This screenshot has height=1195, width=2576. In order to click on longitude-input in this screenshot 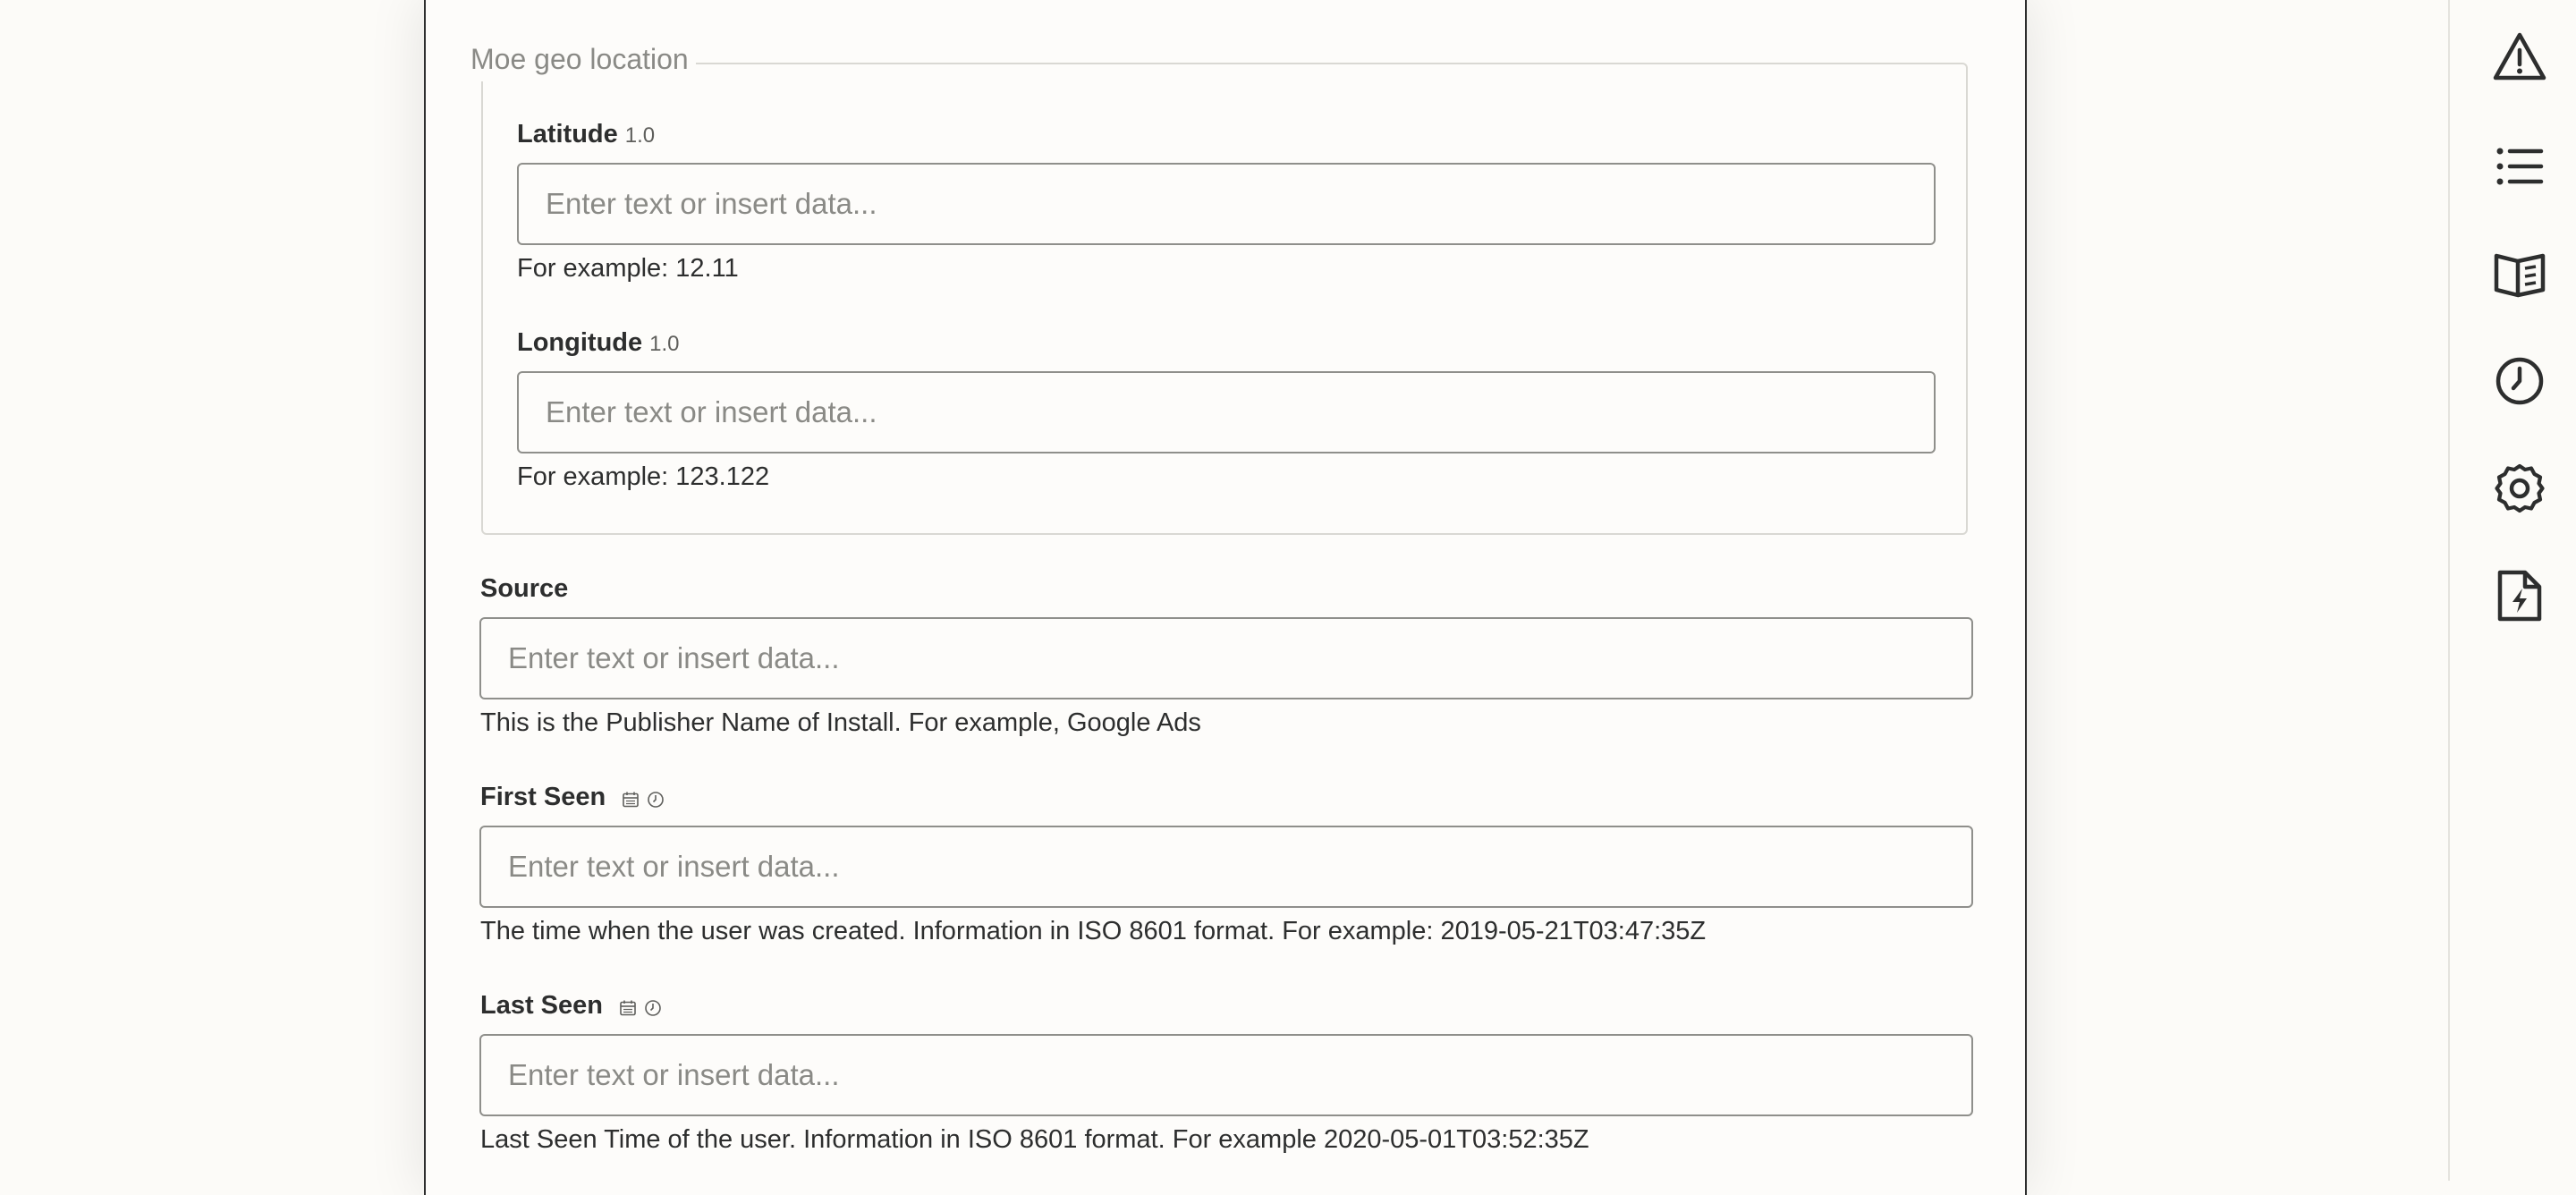, I will do `click(1226, 412)`.